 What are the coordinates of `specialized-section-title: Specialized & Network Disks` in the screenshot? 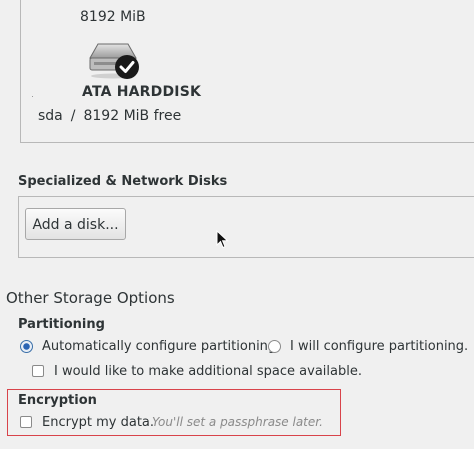 It's located at (123, 181).